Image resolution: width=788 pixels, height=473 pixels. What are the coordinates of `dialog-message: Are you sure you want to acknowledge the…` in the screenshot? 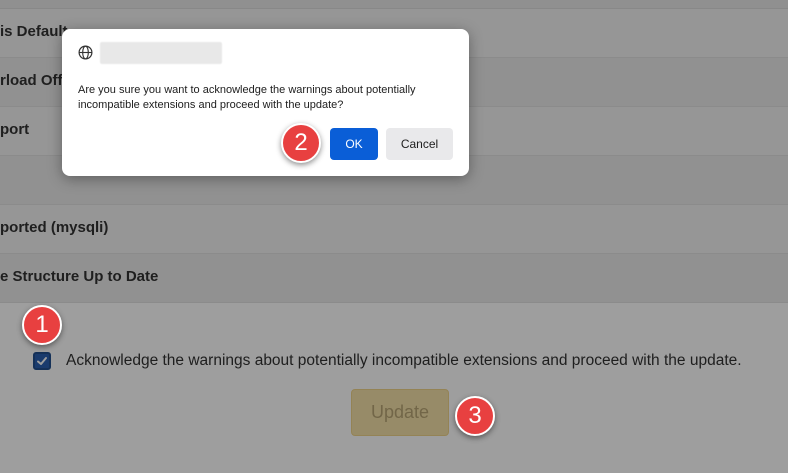 It's located at (247, 97).